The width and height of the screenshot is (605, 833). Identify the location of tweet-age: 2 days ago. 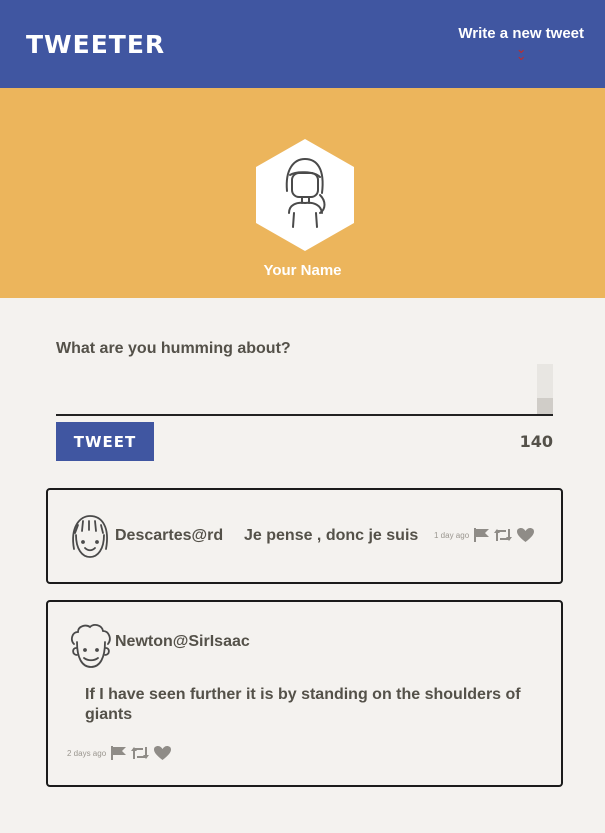
(87, 753).